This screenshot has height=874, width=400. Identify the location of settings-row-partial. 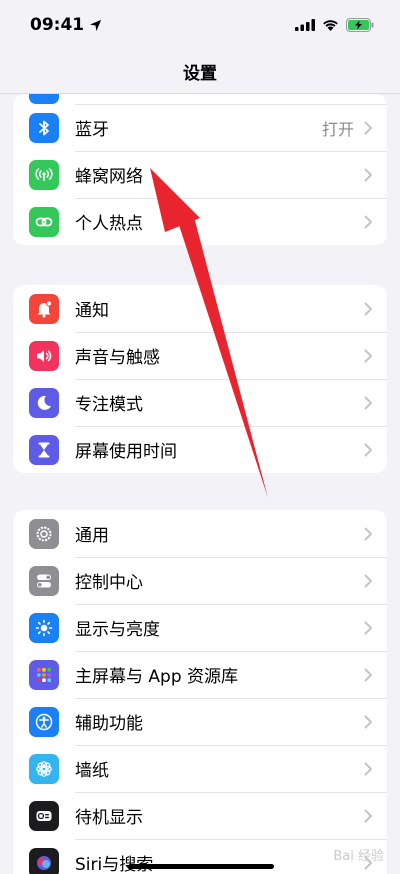
(200, 99).